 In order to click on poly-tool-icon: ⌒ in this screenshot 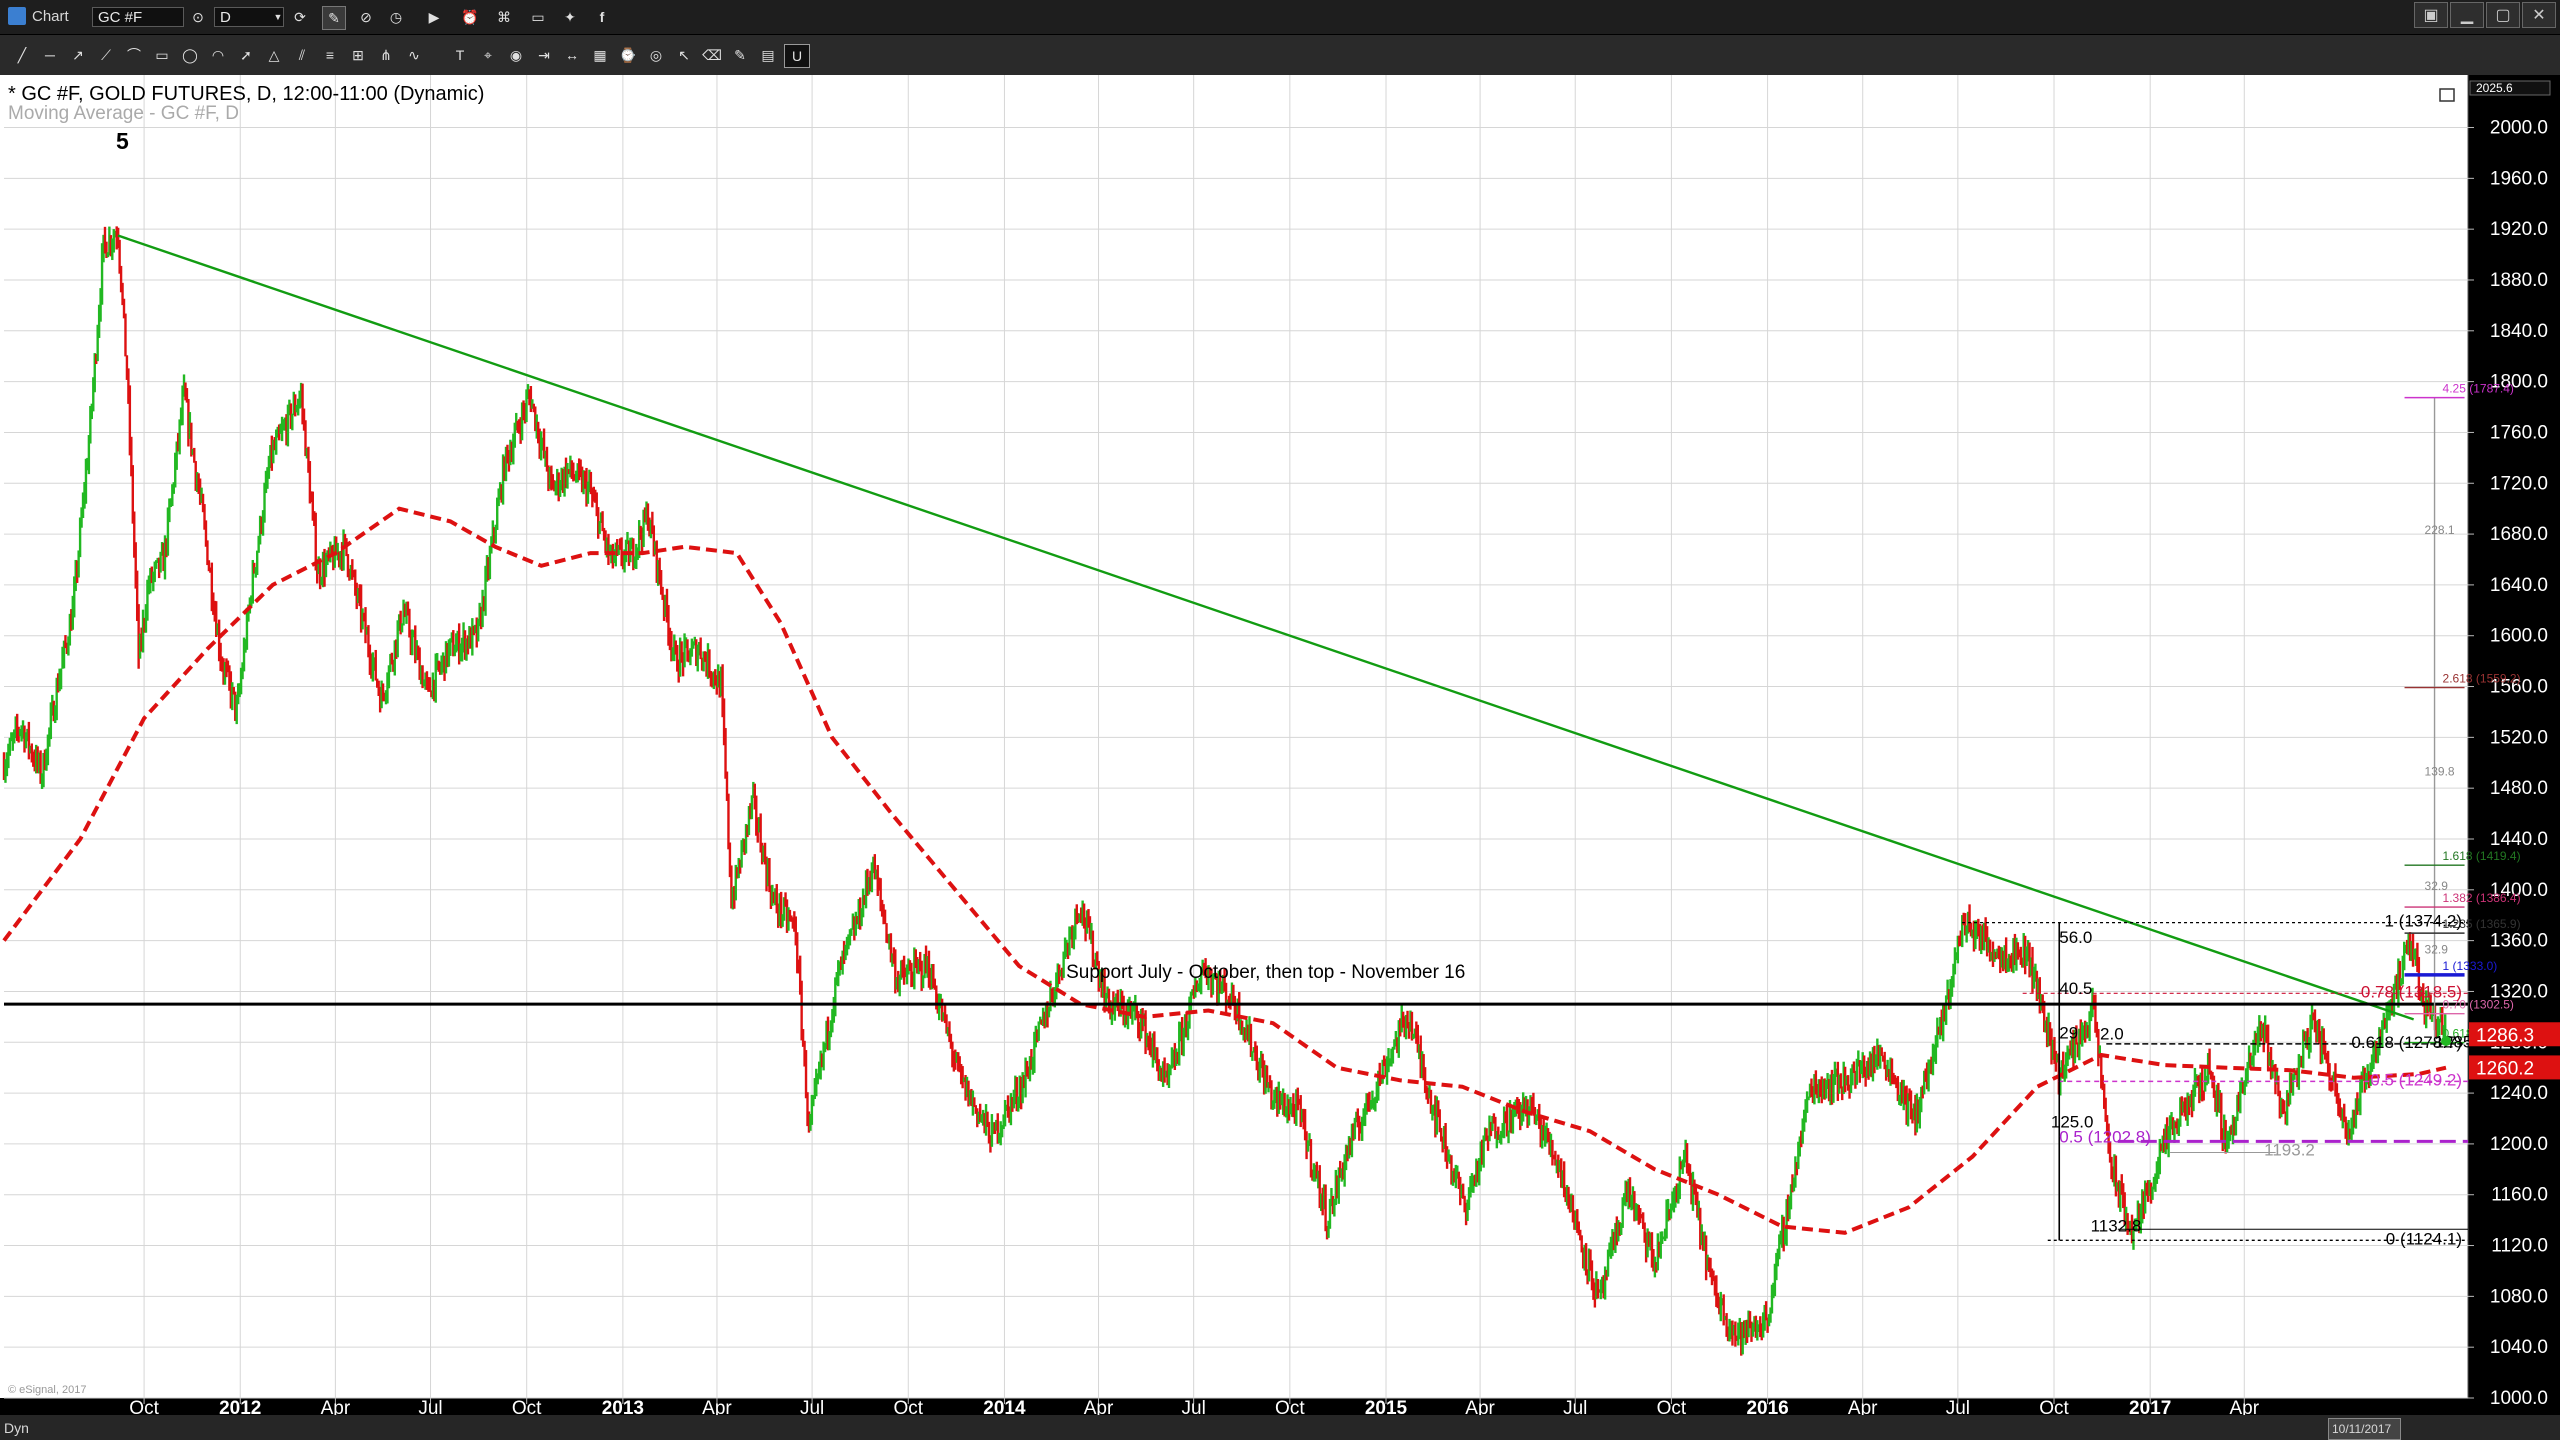, I will do `click(134, 55)`.